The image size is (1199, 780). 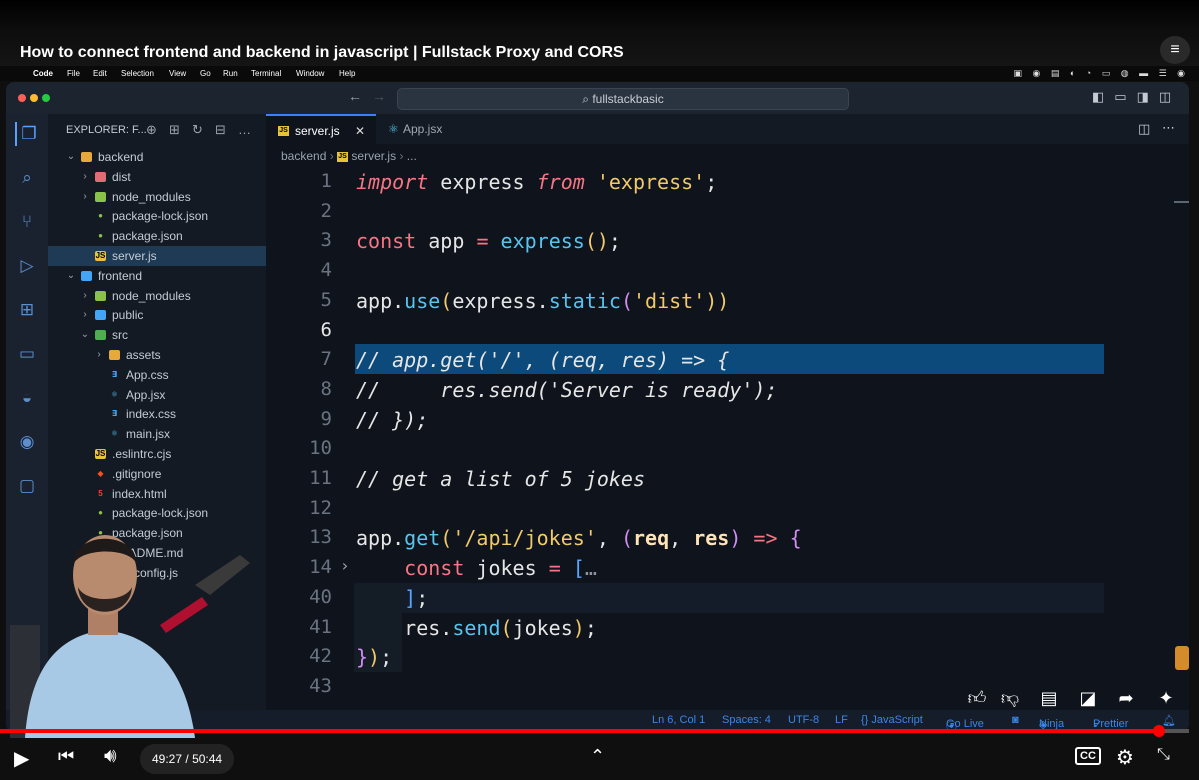 What do you see at coordinates (1049, 698) in the screenshot?
I see `comment-icon: ▤` at bounding box center [1049, 698].